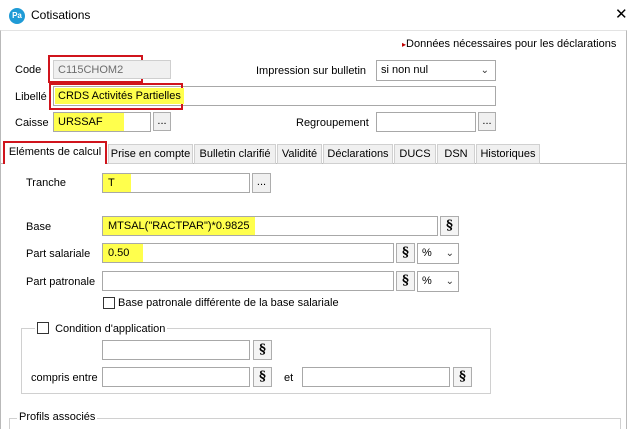  I want to click on part-patronale-formula-button: §, so click(405, 281).